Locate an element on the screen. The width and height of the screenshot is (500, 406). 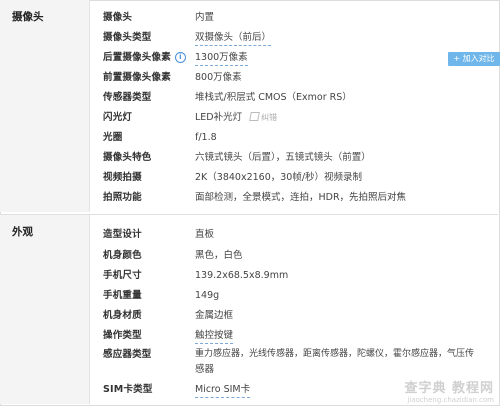
spec-row: 拍照功能 面部检测，全景模式，连拍，HDR，先拍照后对焦 is located at coordinates (294, 198).